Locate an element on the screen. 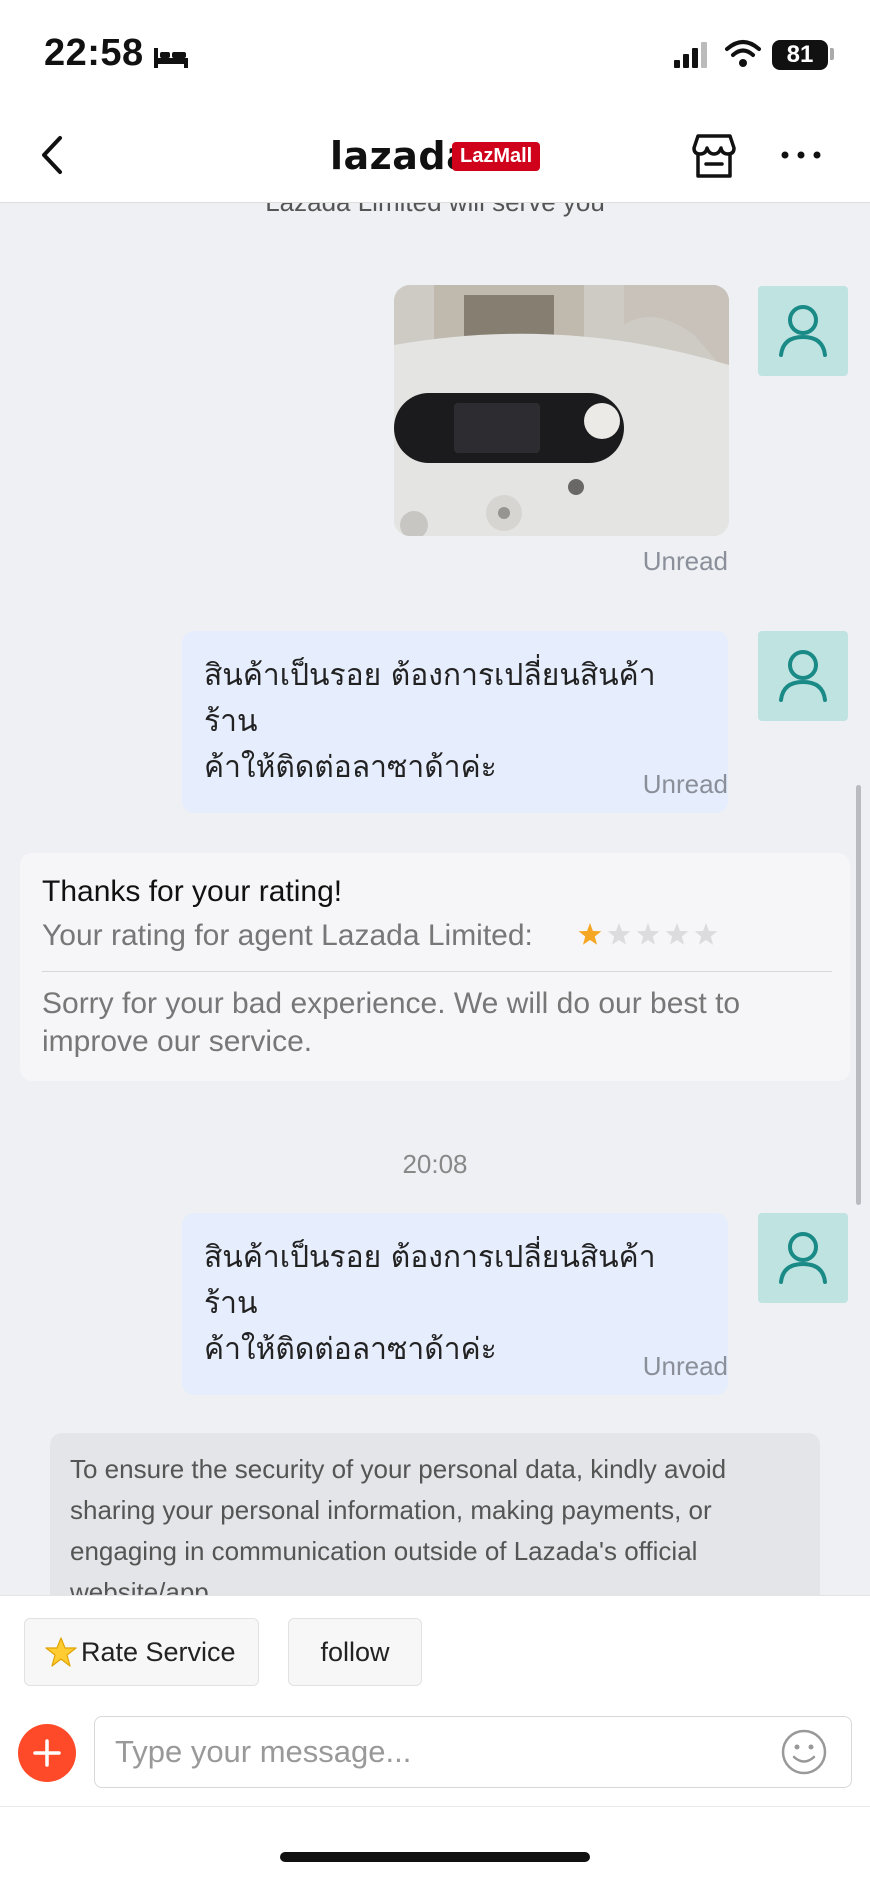  agent-assigned-note: Lazada Limited will serve you is located at coordinates (435, 210).